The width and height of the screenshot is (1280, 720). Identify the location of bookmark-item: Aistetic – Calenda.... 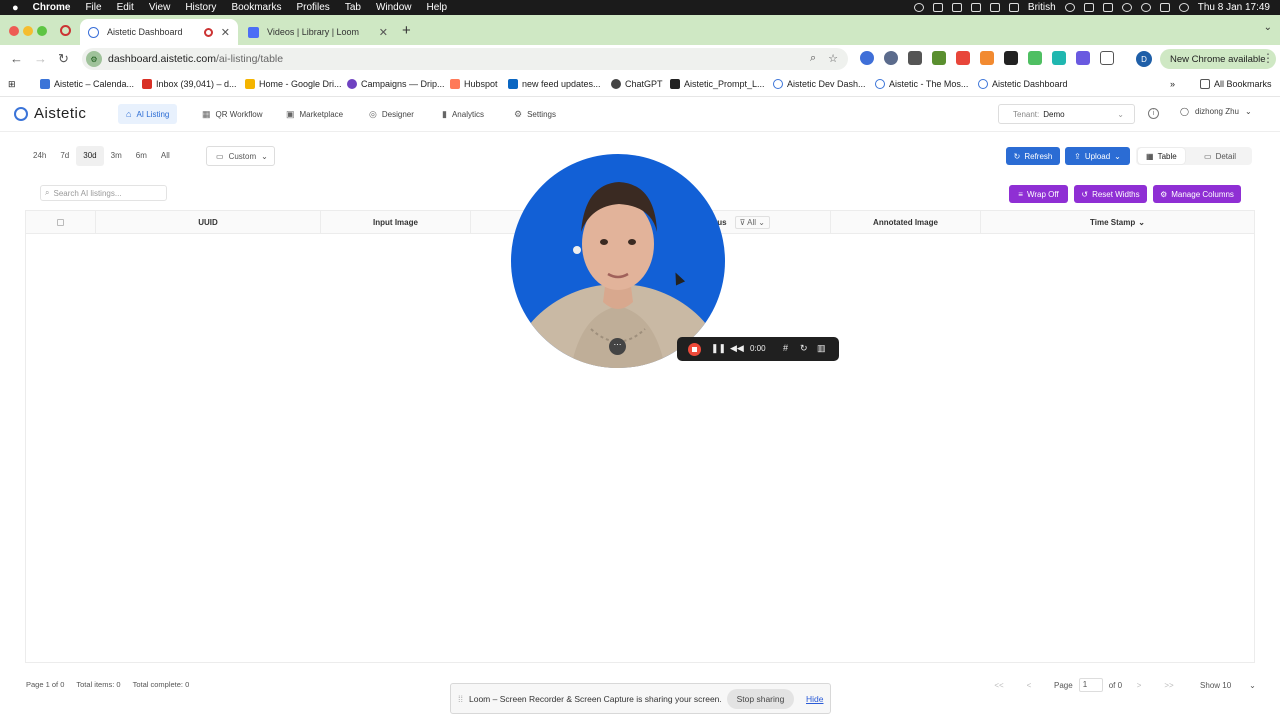
(87, 84).